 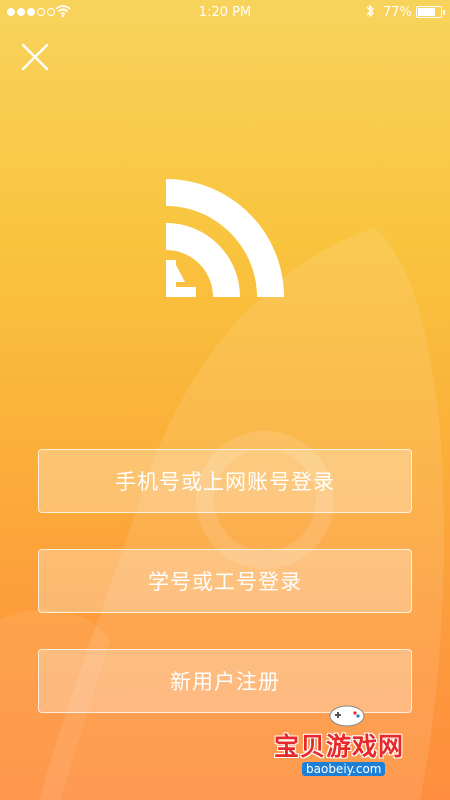 I want to click on battery-icon, so click(x=429, y=12).